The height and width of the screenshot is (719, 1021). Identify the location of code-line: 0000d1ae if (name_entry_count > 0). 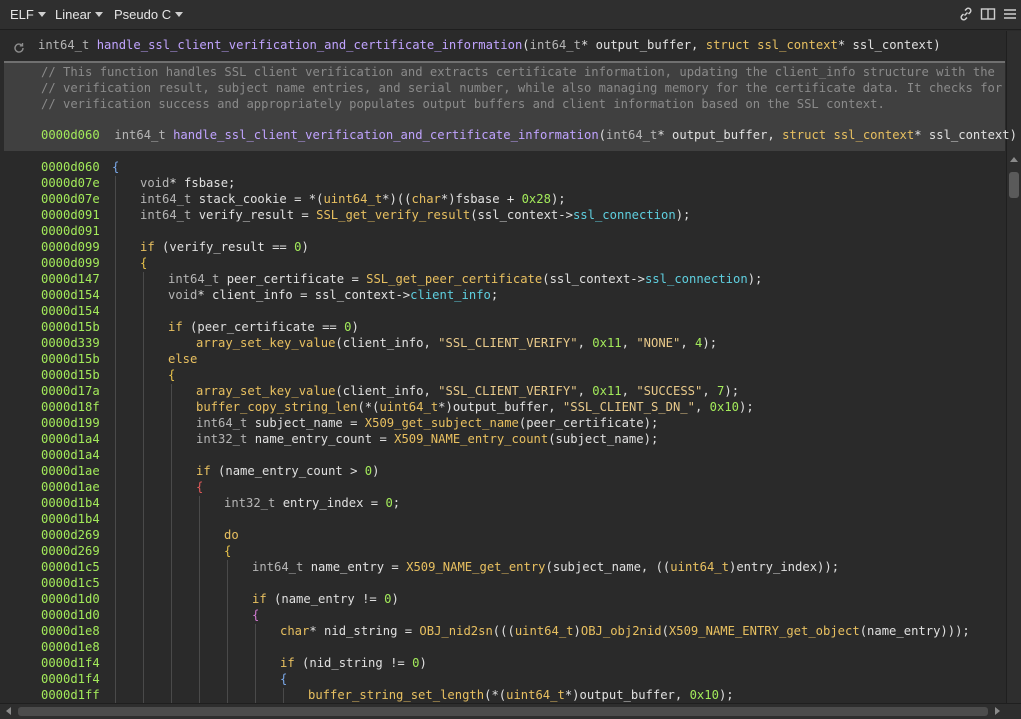
(504, 472).